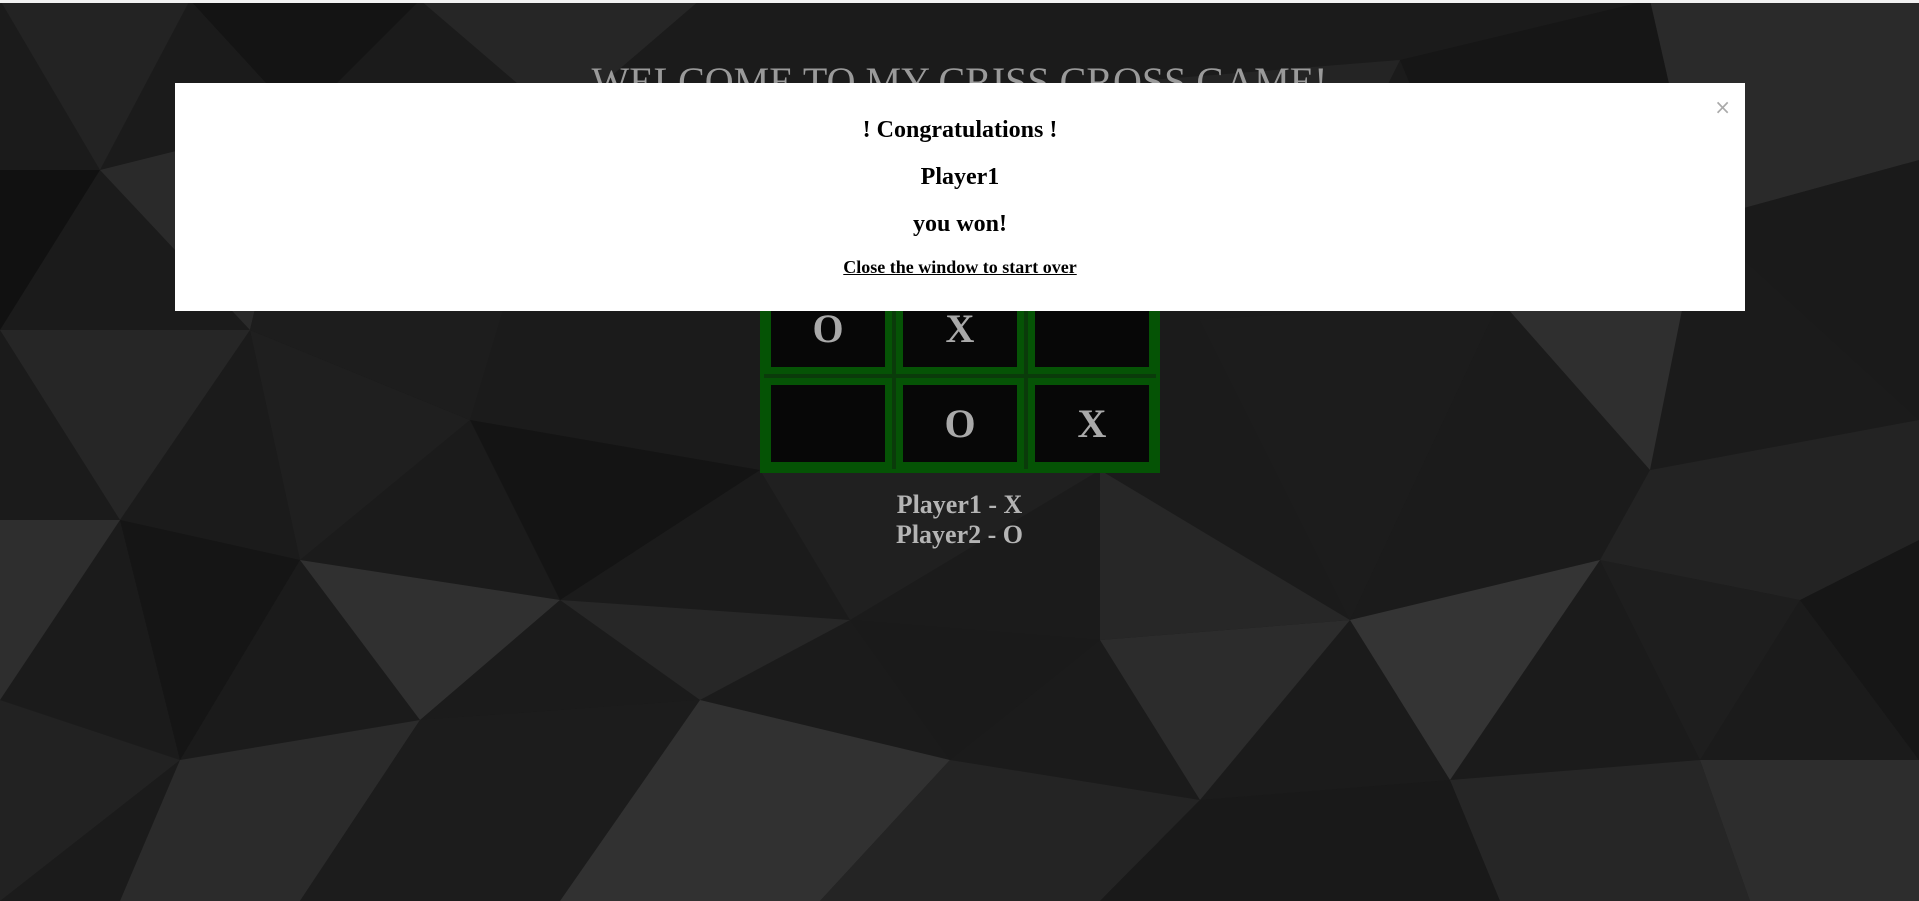 This screenshot has width=1919, height=901. I want to click on cell-mark: X, so click(1092, 423).